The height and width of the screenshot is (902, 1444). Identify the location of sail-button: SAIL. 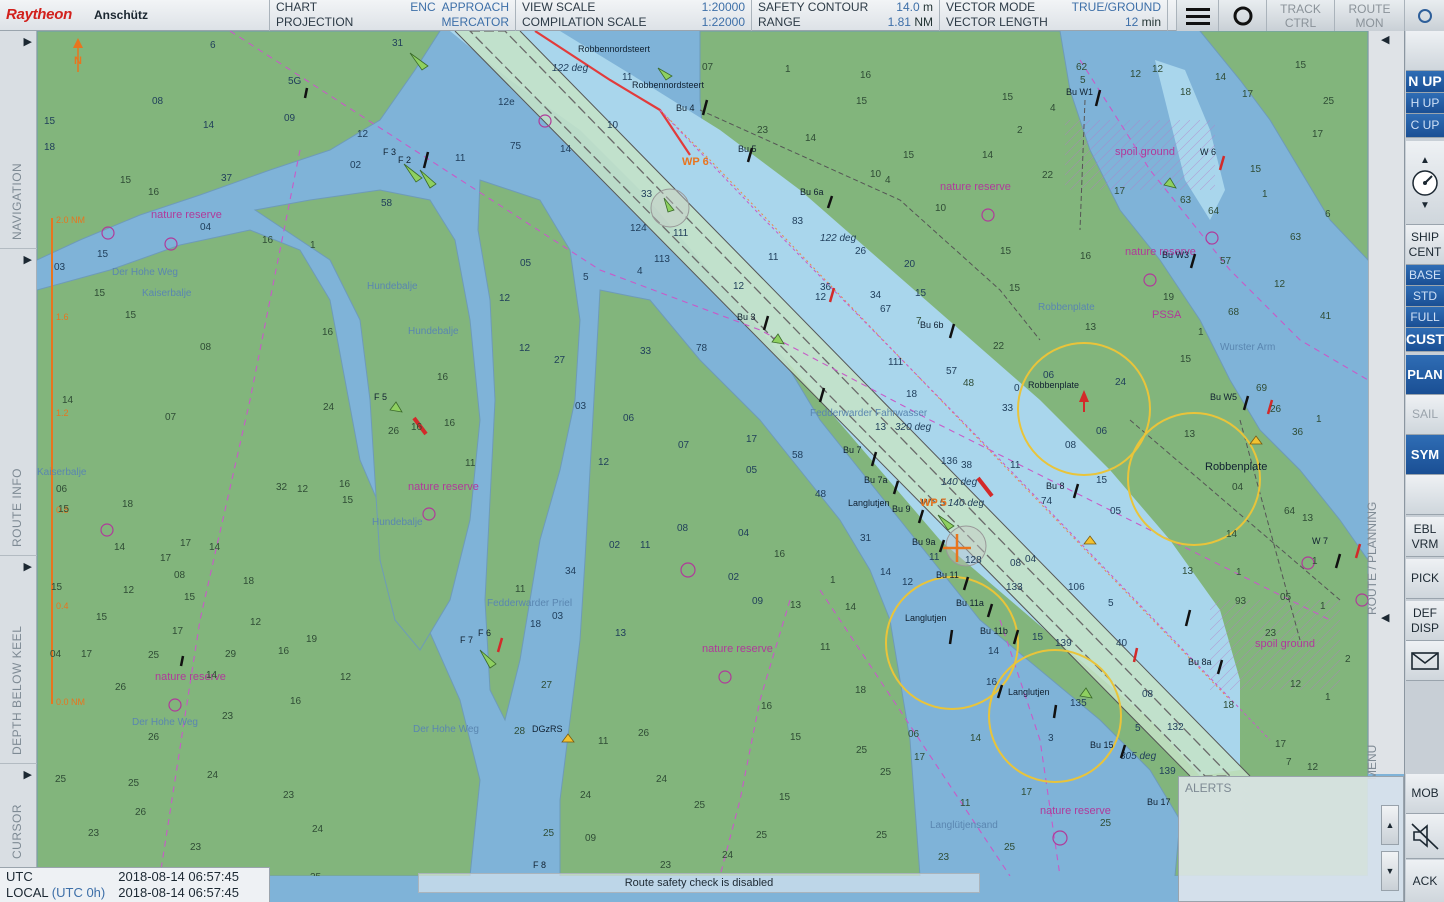
(1425, 415).